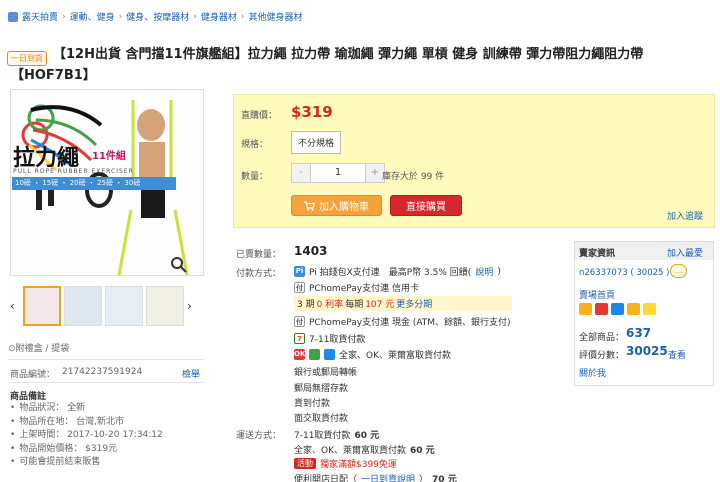 This screenshot has width=720, height=482. Describe the element at coordinates (219, 16) in the screenshot. I see `breadcrumb-fitness-equipment: 健身器材` at that location.